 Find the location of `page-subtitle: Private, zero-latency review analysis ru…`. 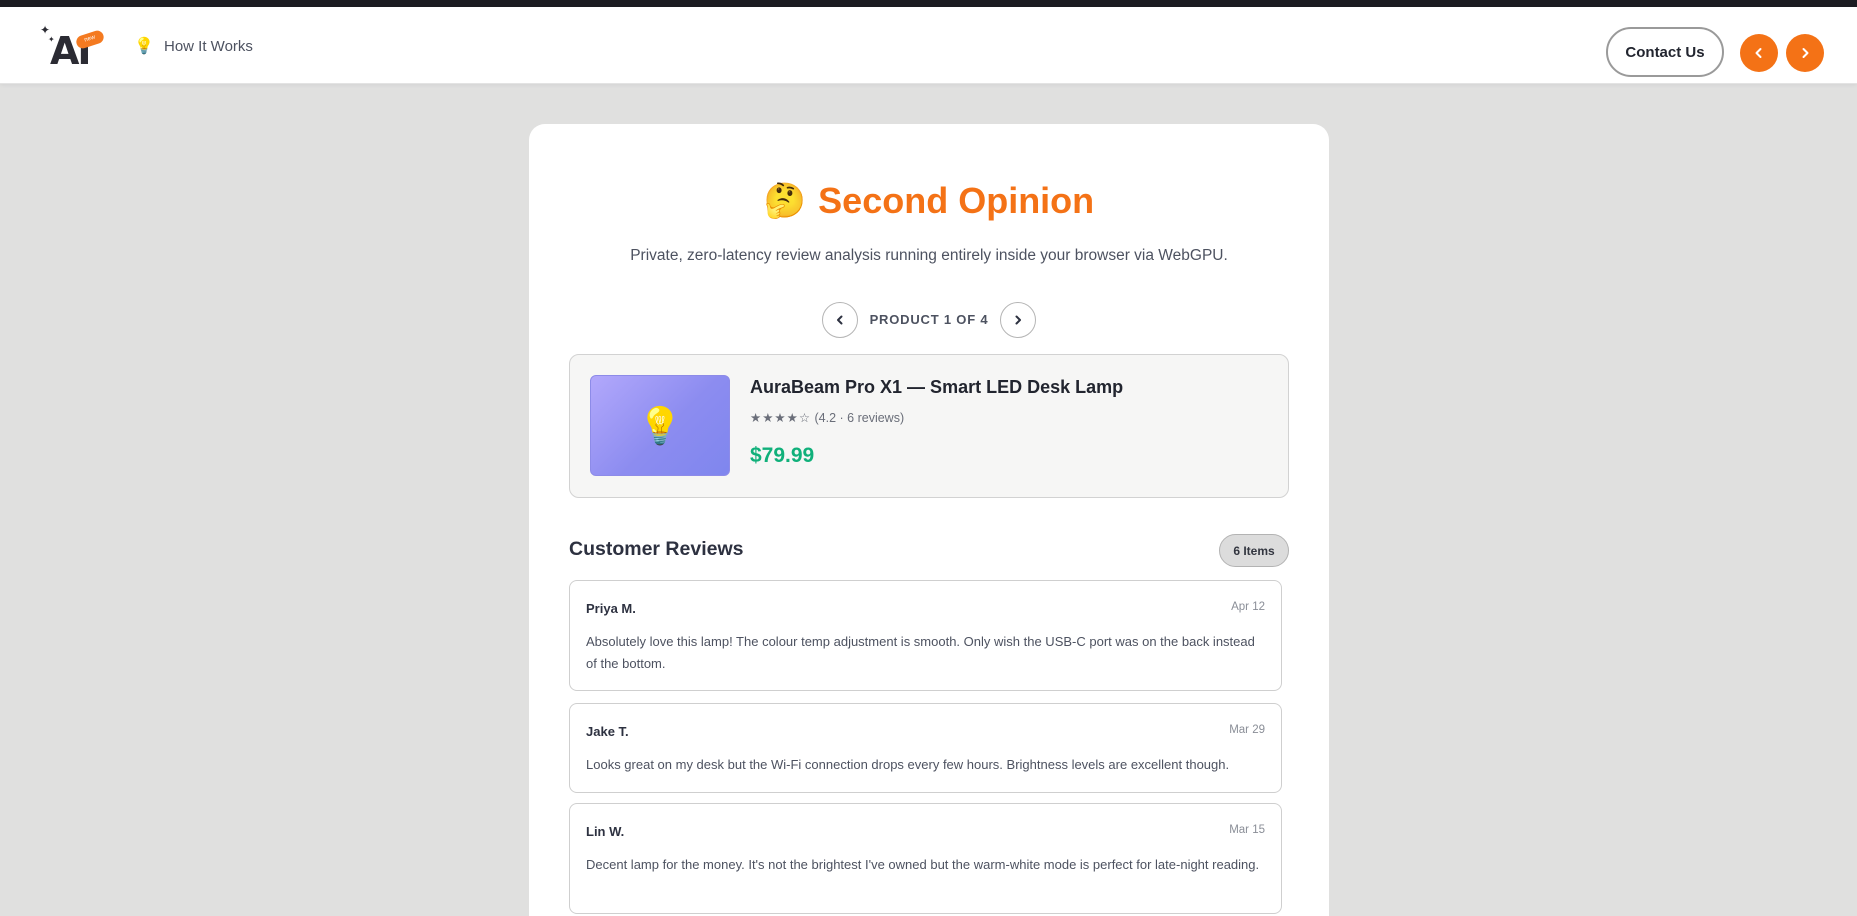

page-subtitle: Private, zero-latency review analysis ru… is located at coordinates (929, 255).